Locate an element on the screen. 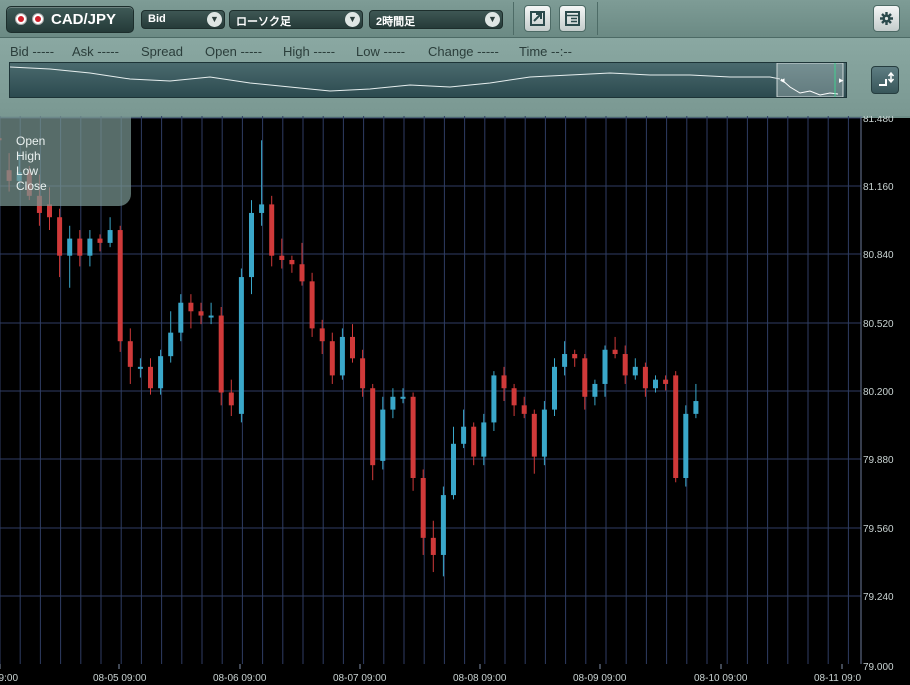 Image resolution: width=910 pixels, height=685 pixels. range-right-handle-icon: ▸ is located at coordinates (841, 80).